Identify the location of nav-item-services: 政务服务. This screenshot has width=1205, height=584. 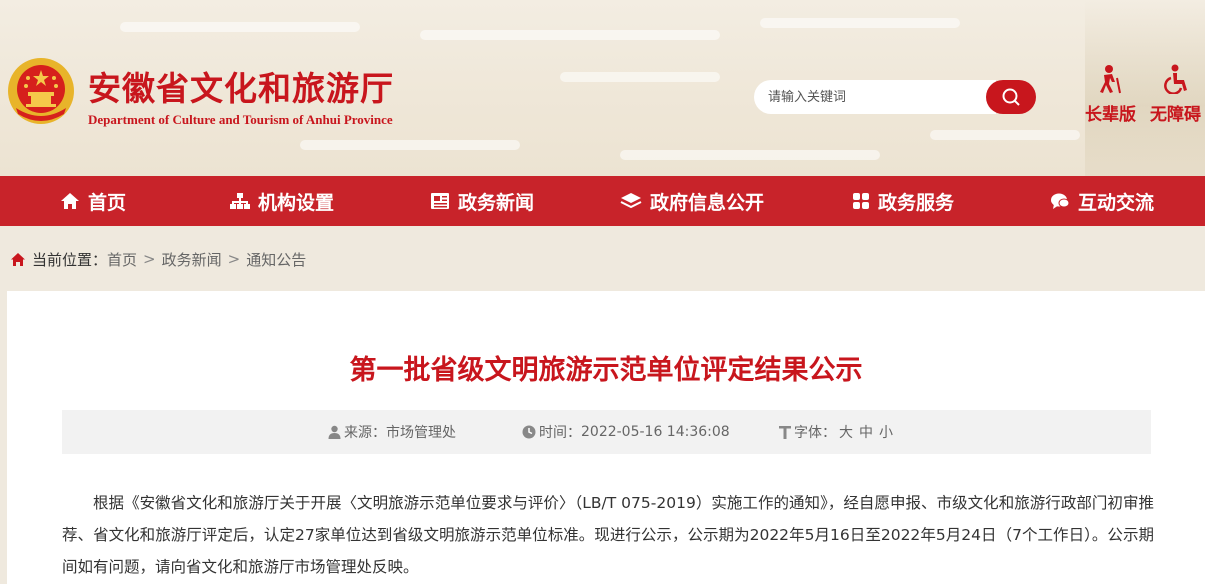
(903, 201).